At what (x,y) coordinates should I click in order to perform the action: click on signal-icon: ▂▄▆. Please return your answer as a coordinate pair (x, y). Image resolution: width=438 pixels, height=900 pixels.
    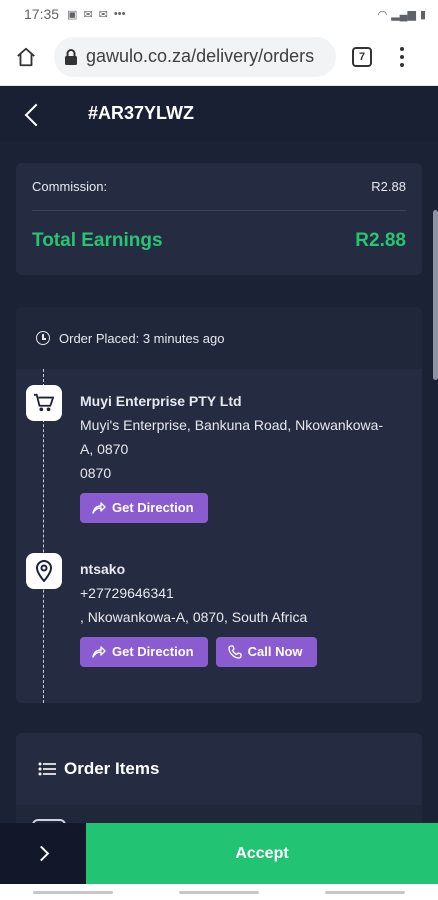
    Looking at the image, I should click on (403, 14).